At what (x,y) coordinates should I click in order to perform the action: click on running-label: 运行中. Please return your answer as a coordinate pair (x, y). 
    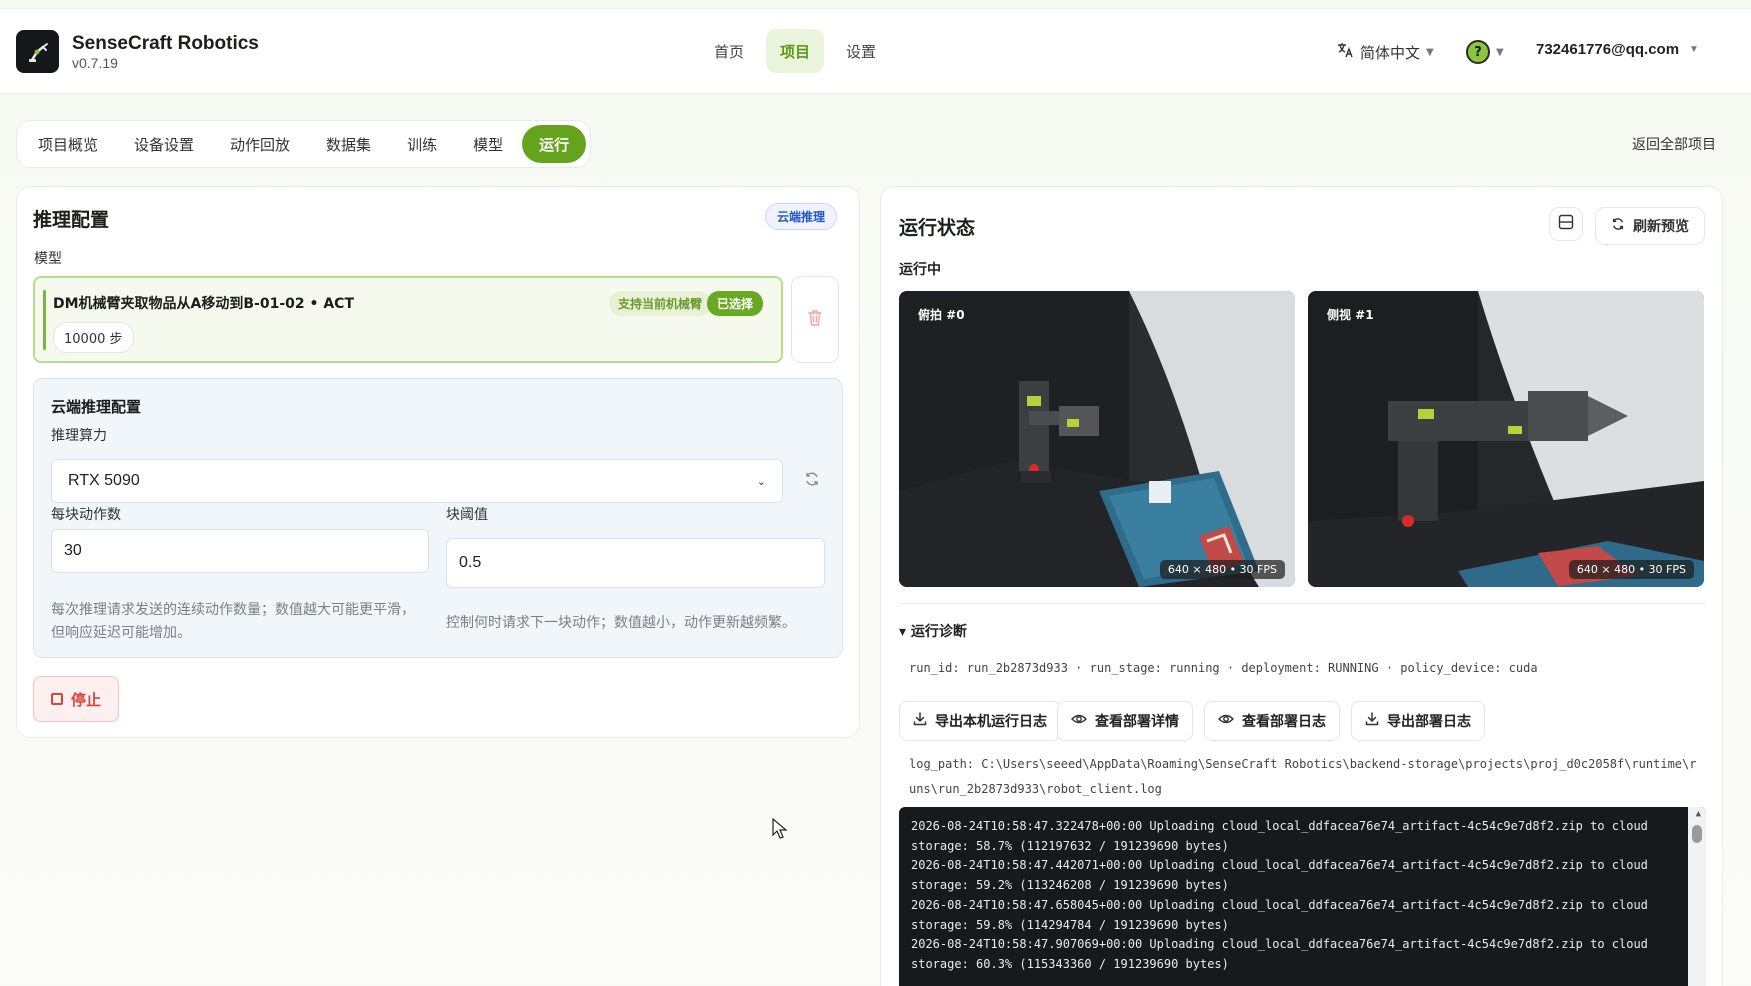
    Looking at the image, I should click on (920, 270).